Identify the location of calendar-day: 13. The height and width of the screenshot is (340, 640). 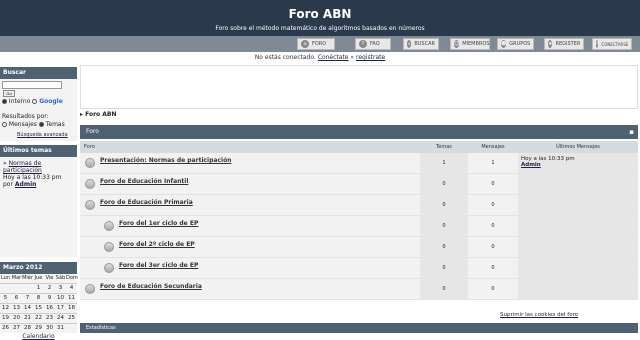
(16, 308).